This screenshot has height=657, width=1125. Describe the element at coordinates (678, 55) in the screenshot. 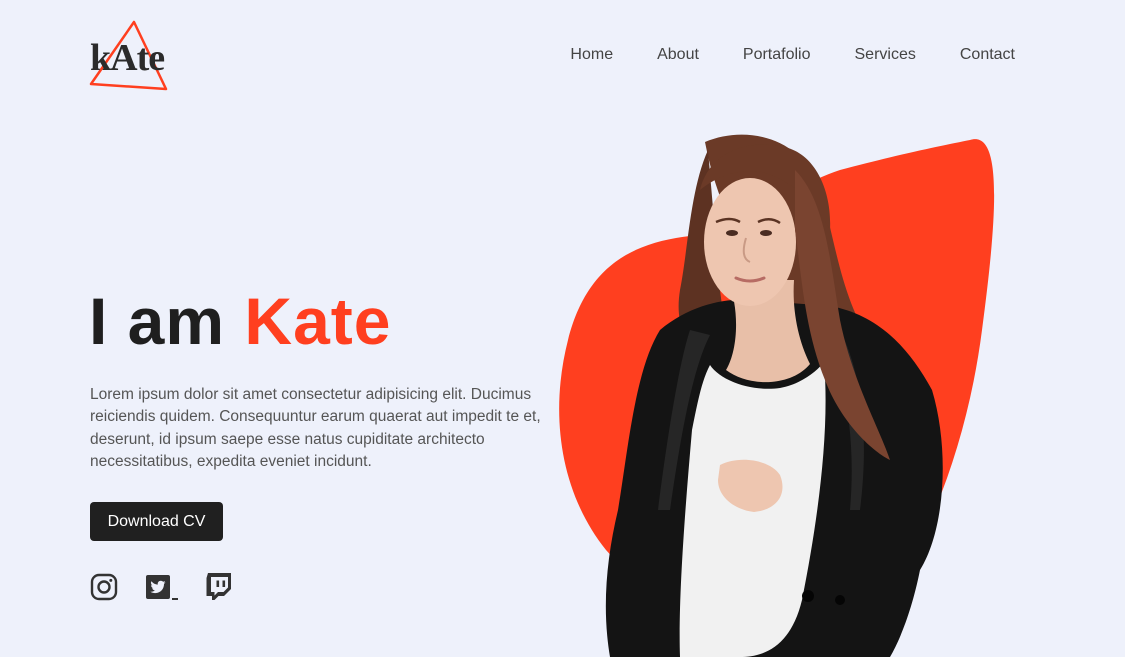

I see `nav-item-about: About` at that location.